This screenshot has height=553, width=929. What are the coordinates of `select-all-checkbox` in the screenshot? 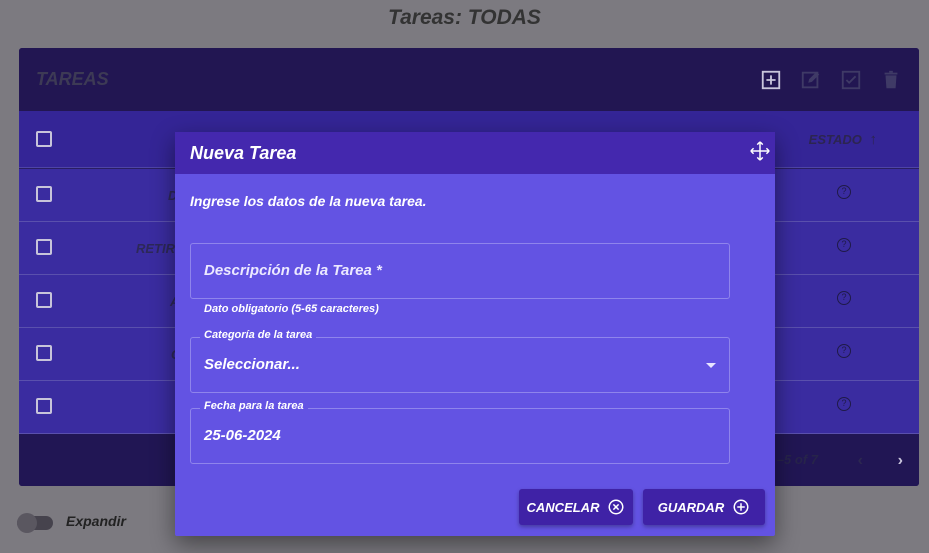 It's located at (44, 139).